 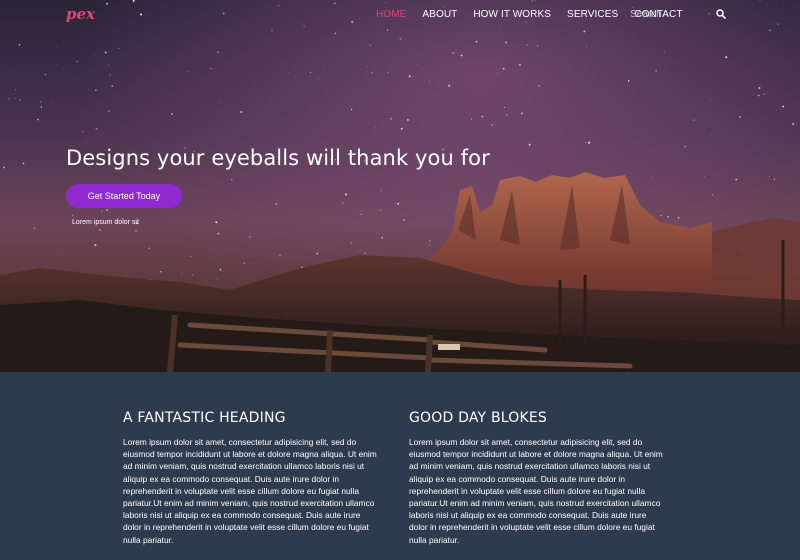 I want to click on nav-link-services: SERVICES, so click(x=592, y=14).